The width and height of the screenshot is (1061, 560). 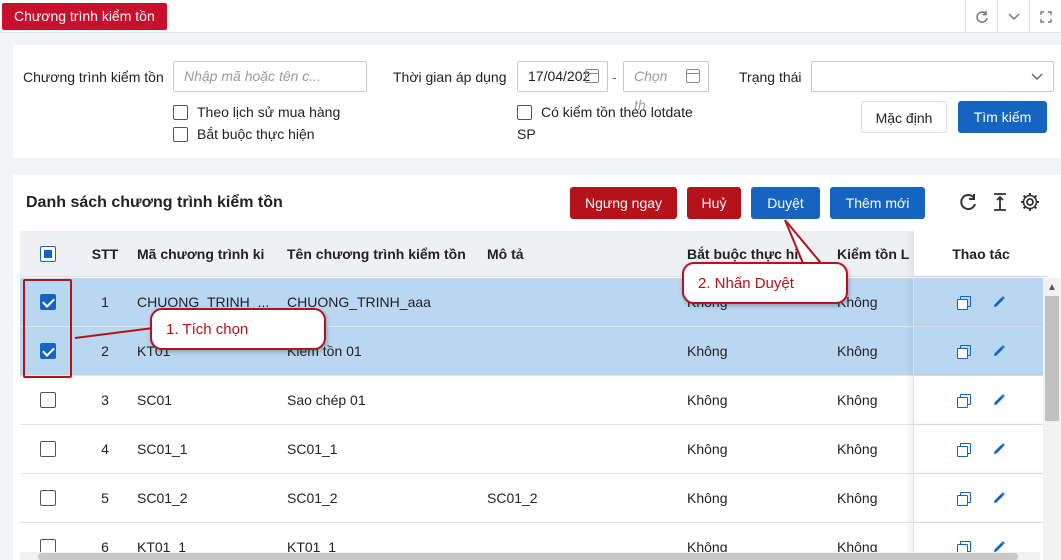 What do you see at coordinates (162, 449) in the screenshot?
I see `cell-code: SC01_1` at bounding box center [162, 449].